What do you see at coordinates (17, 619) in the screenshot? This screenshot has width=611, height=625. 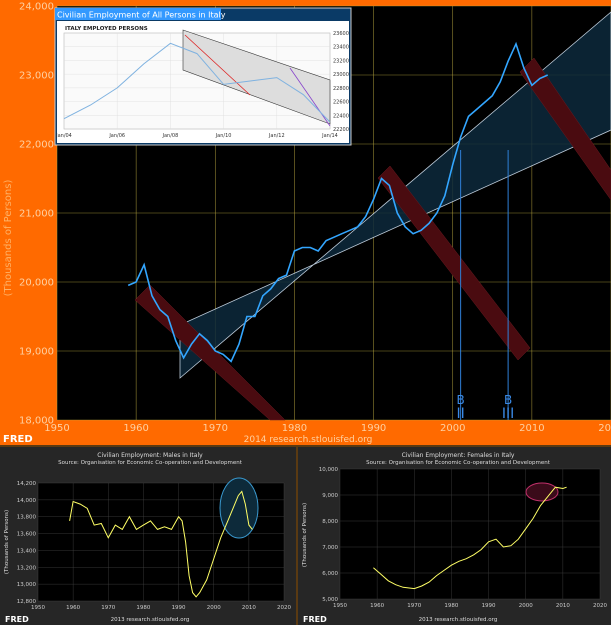 I see `males-fred-logo: FRED` at bounding box center [17, 619].